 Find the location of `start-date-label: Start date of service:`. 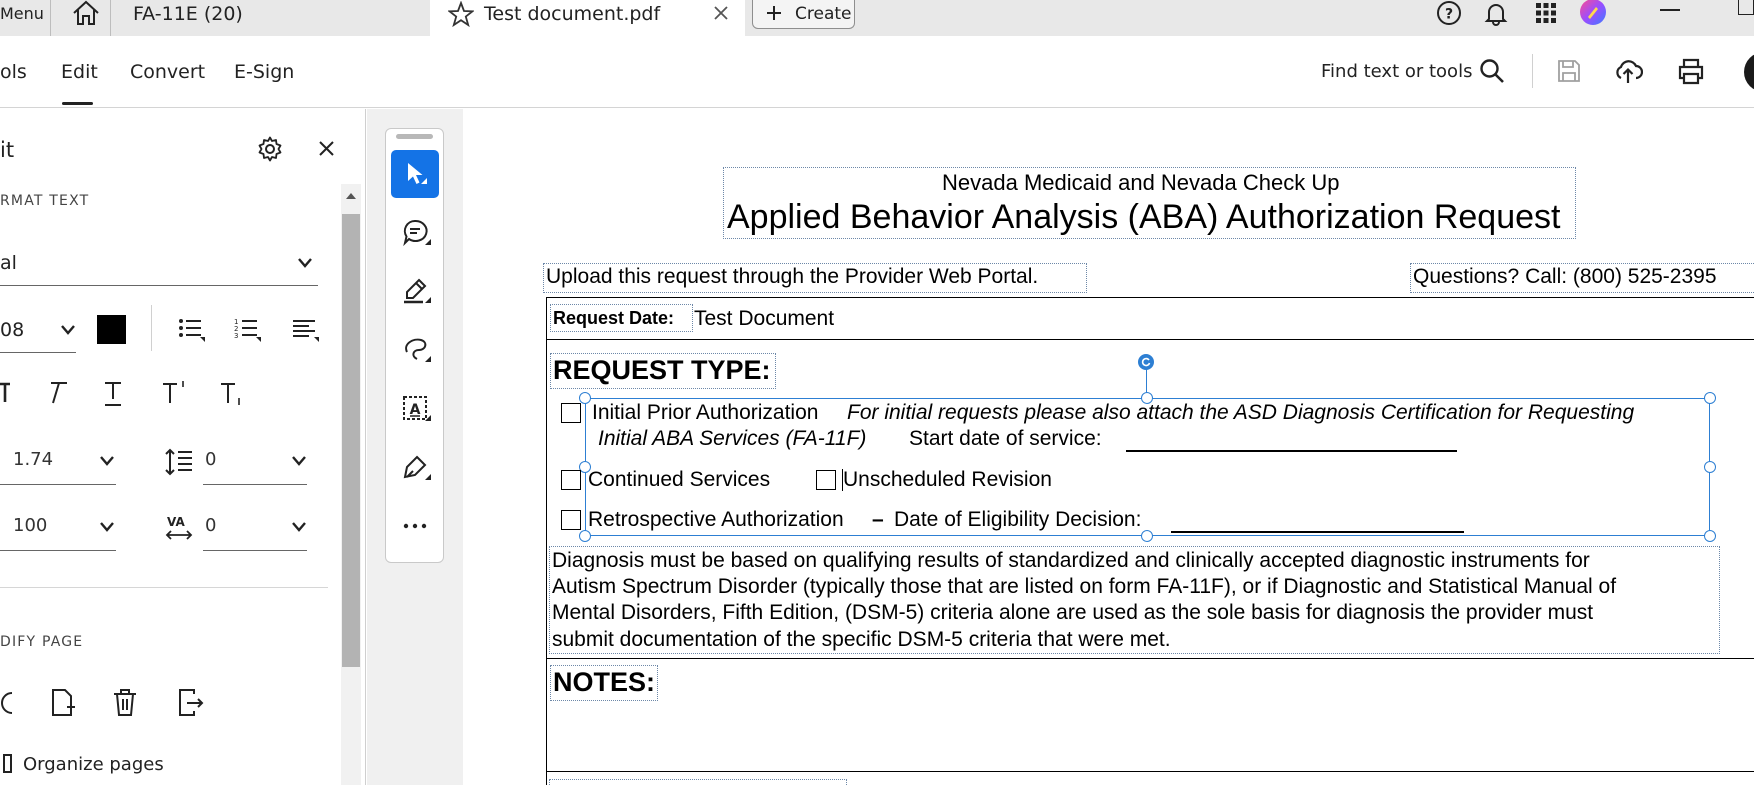

start-date-label: Start date of service: is located at coordinates (1005, 438).